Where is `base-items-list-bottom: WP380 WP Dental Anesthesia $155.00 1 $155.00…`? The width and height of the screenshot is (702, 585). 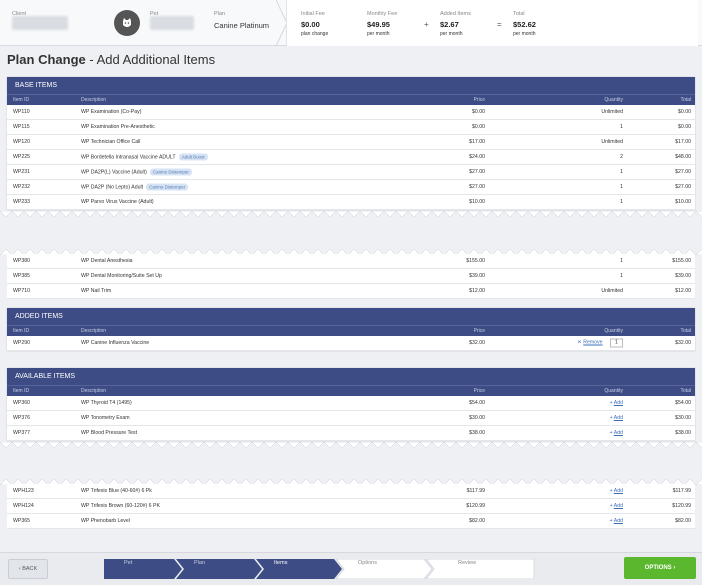
base-items-list-bottom: WP380 WP Dental Anesthesia $155.00 1 $155.00… is located at coordinates (351, 276).